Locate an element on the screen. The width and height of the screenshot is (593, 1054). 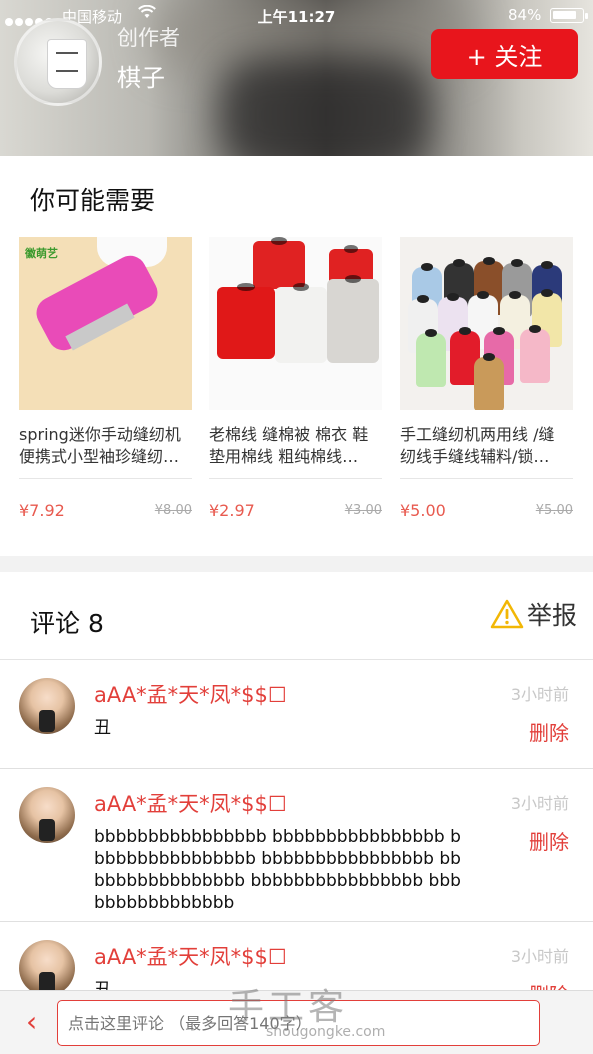
comments-title-label: 评论 is located at coordinates (55, 623).